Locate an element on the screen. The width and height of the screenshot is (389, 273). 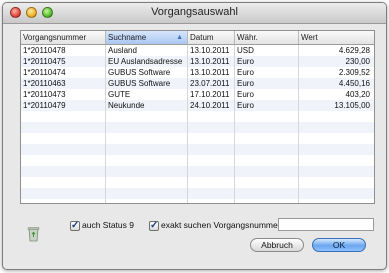
cell-value: 2.309,52 is located at coordinates (354, 72).